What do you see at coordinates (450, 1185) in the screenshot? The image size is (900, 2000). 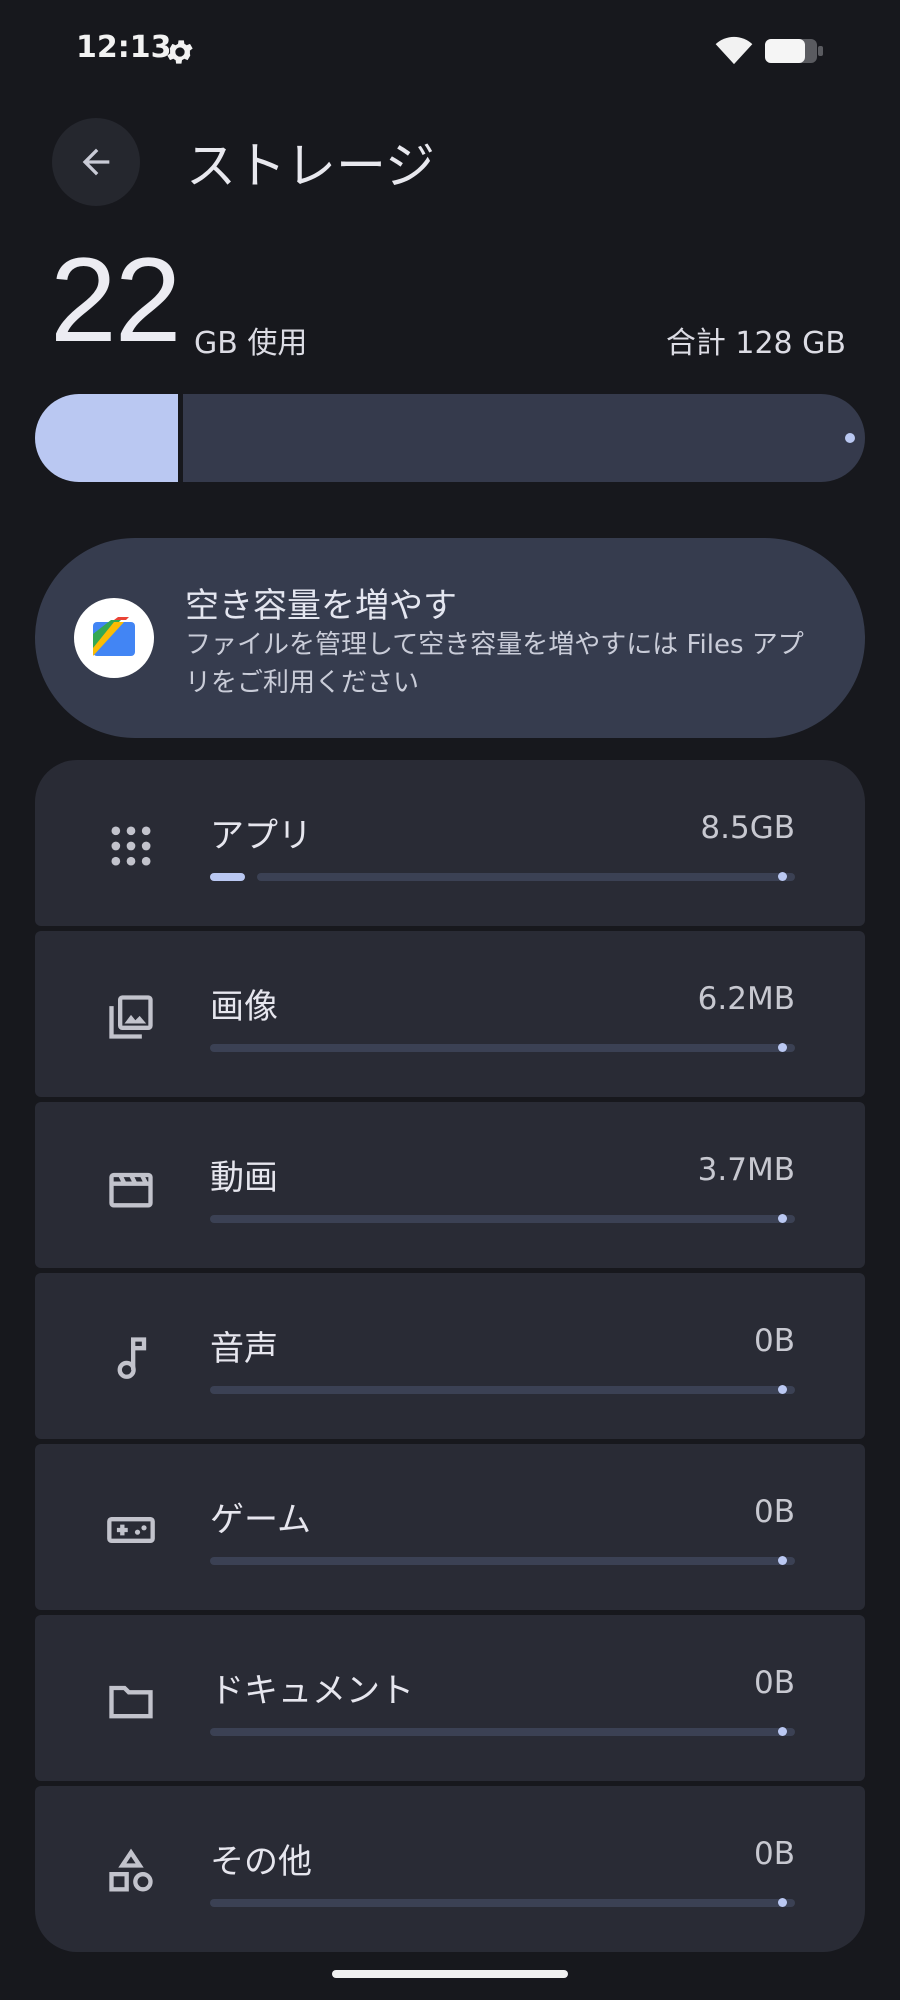 I see `category-videos: 動画 3.7MB` at bounding box center [450, 1185].